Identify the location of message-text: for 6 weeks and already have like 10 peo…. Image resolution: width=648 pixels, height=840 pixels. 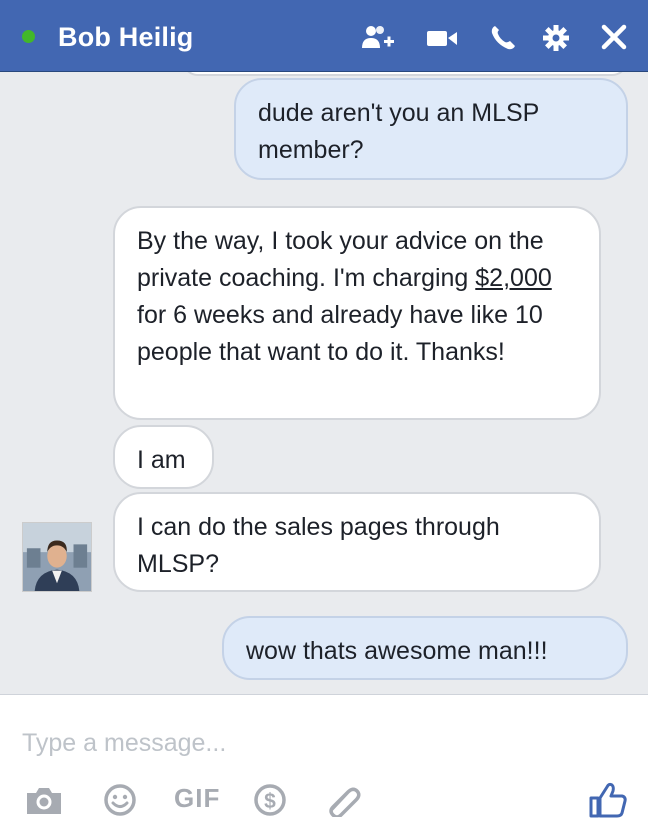
(340, 333).